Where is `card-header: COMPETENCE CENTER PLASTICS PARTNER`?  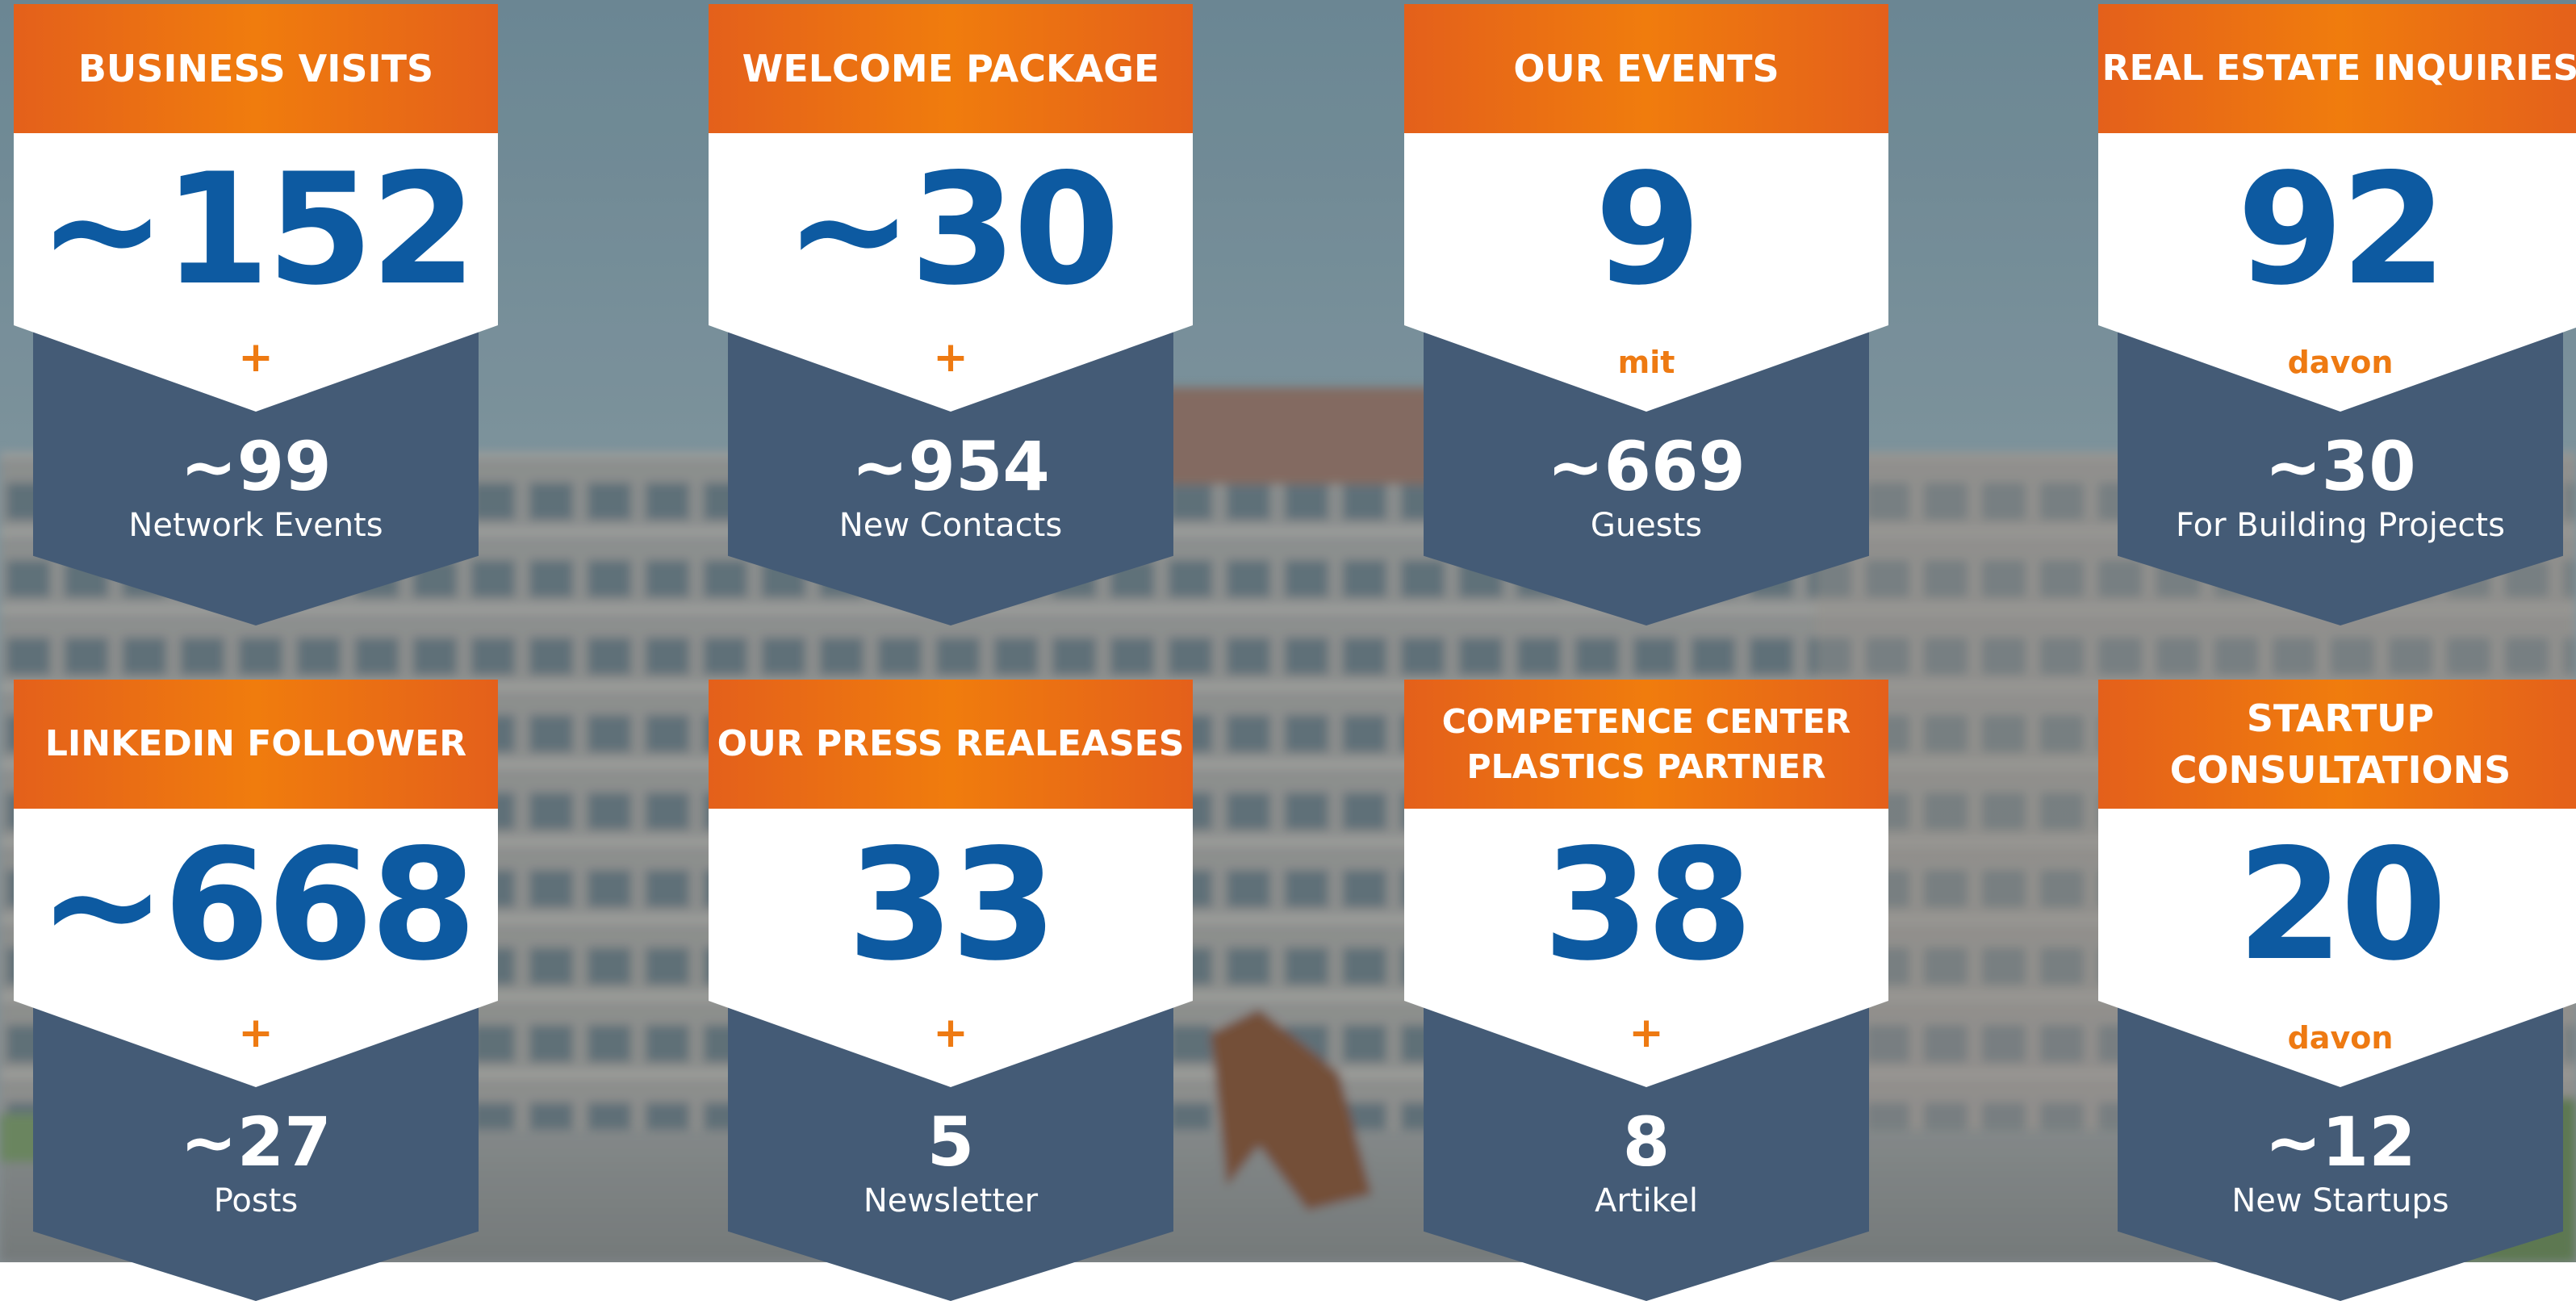
card-header: COMPETENCE CENTER PLASTICS PARTNER is located at coordinates (1646, 744).